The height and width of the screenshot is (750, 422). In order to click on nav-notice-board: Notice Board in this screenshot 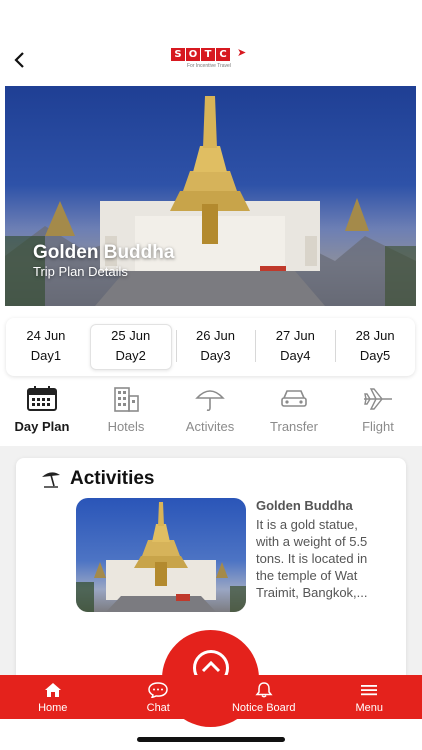, I will do `click(264, 697)`.